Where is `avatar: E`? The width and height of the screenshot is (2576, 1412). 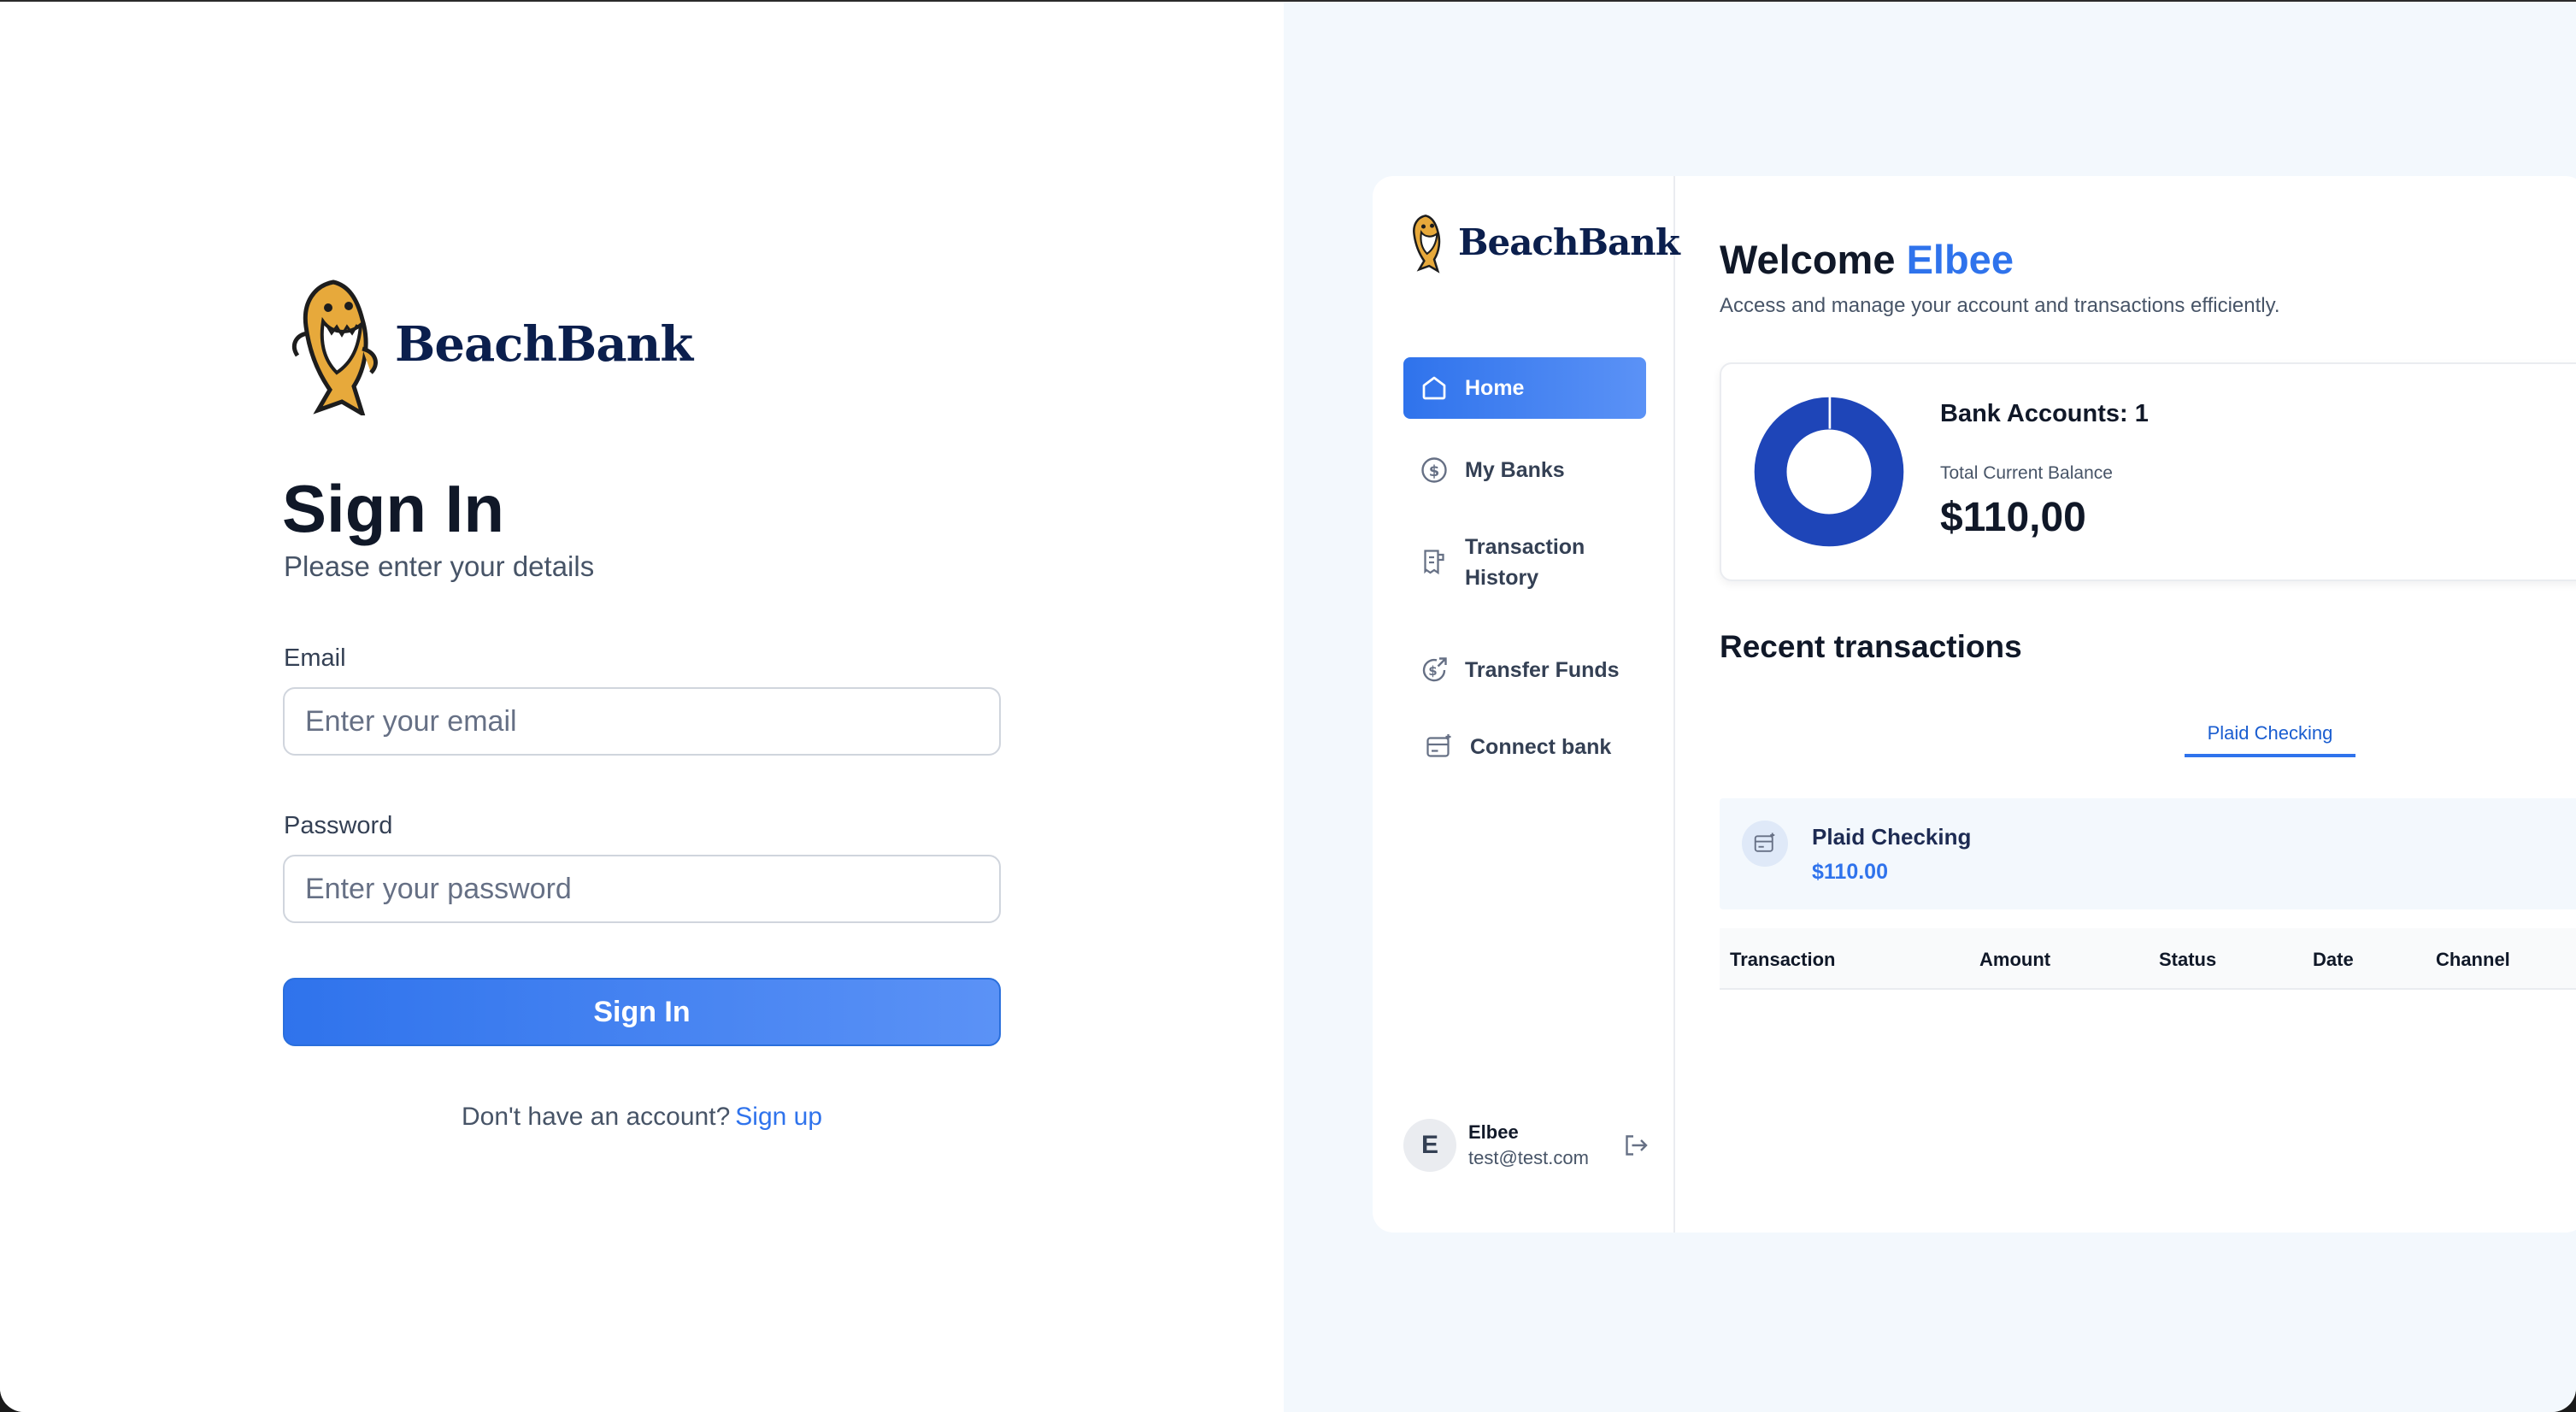
avatar: E is located at coordinates (1429, 1145).